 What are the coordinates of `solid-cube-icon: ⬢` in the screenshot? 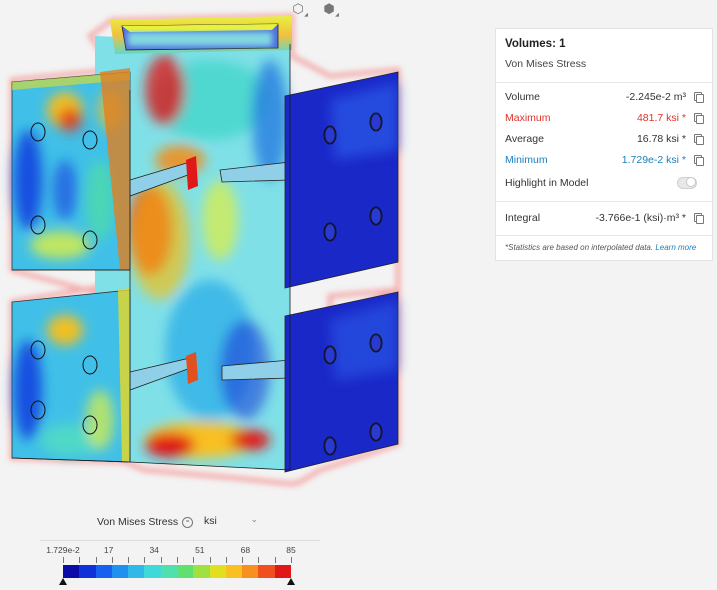 It's located at (329, 9).